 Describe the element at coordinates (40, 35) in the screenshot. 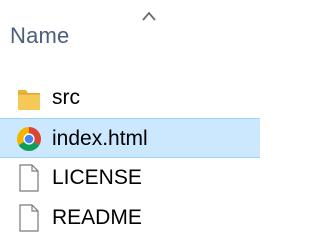

I see `name-column-label: Name` at that location.